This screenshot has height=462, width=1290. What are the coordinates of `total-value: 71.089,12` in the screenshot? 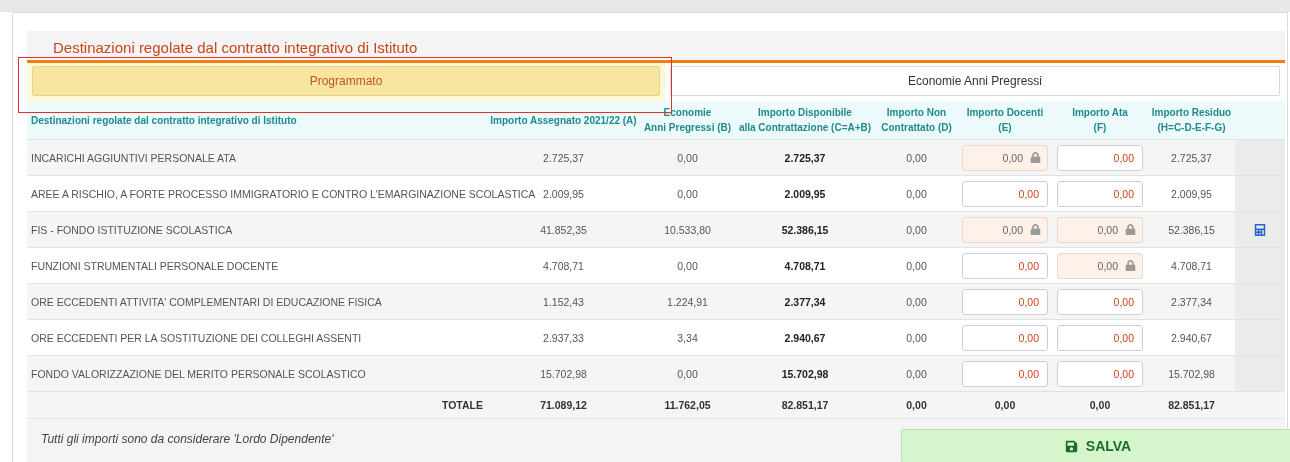 It's located at (563, 405).